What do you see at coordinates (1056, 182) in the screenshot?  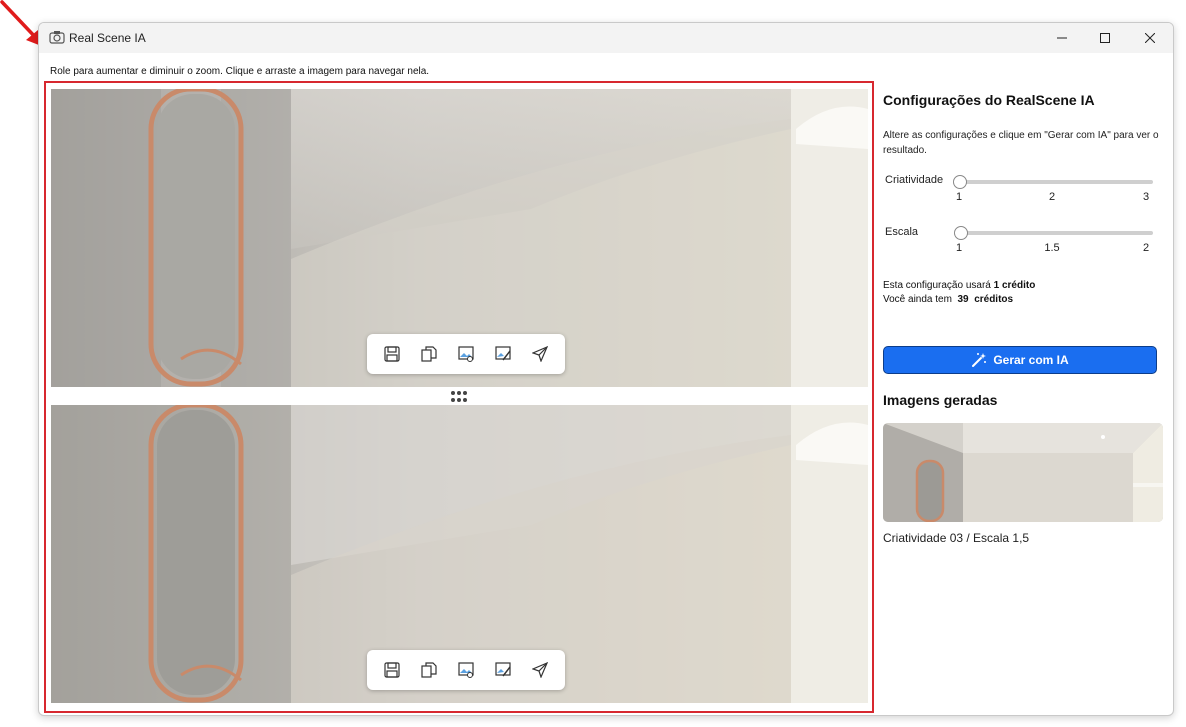 I see `criatividade-slider` at bounding box center [1056, 182].